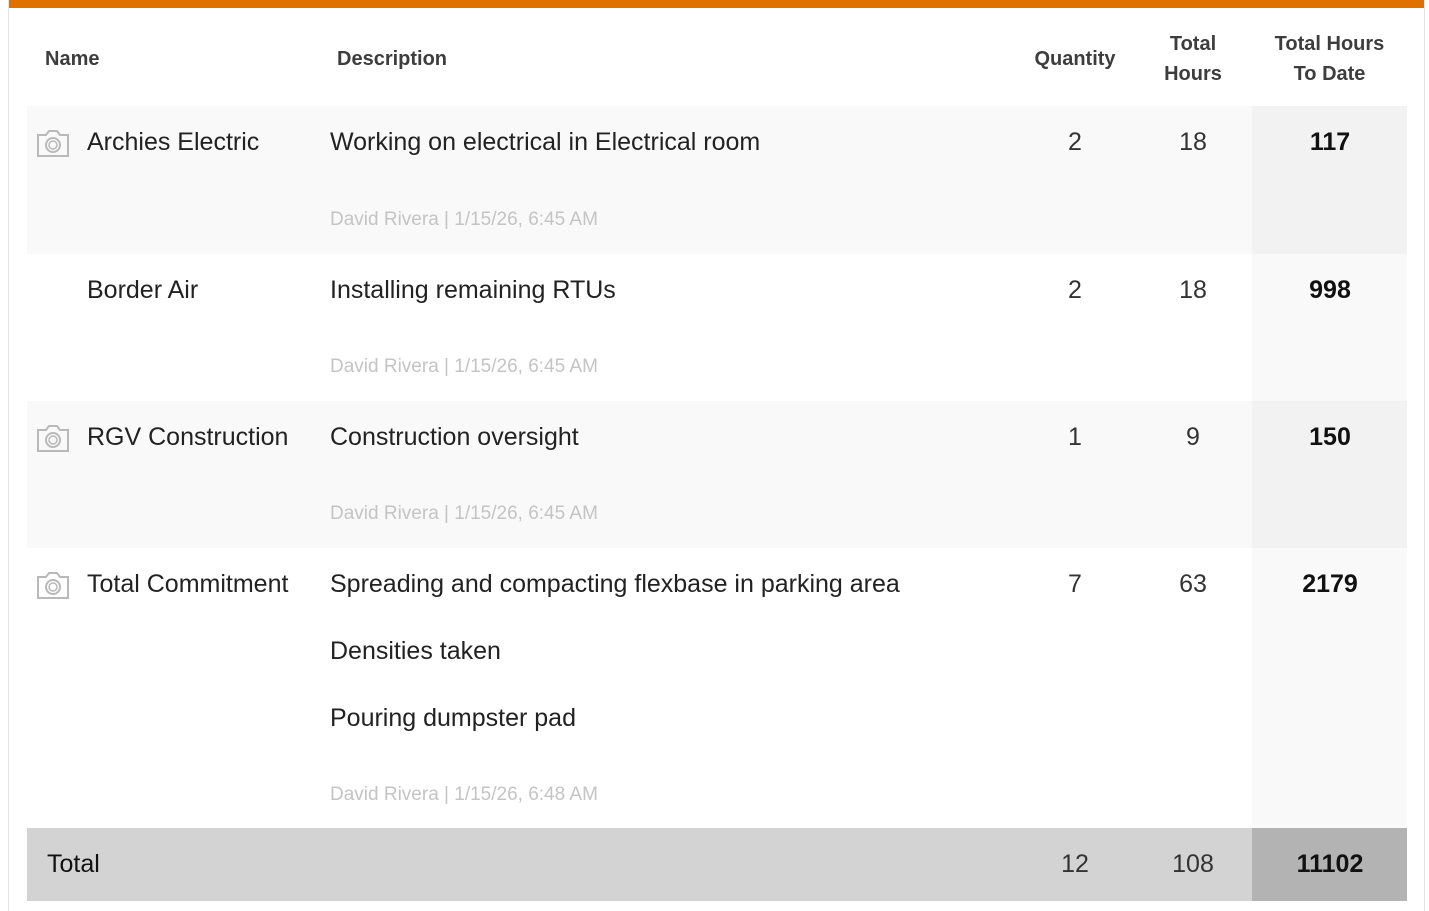  I want to click on row-description: Working on electrical in Electrical room, so click(545, 142).